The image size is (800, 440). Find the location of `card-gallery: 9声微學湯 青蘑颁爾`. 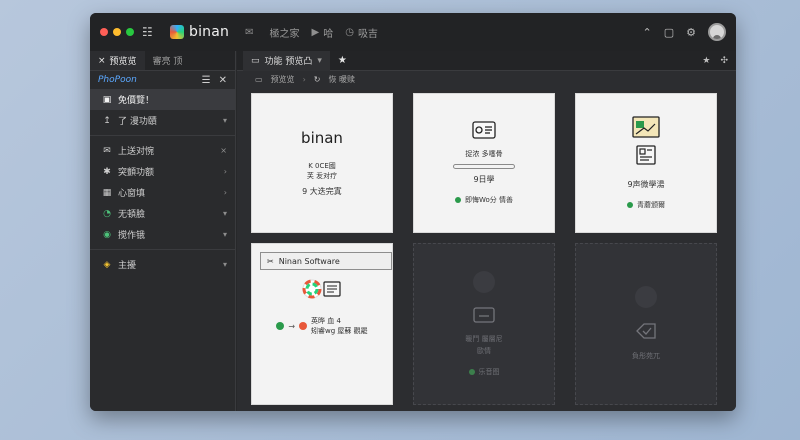

card-gallery: 9声微學湯 青蘑颁爾 is located at coordinates (646, 163).